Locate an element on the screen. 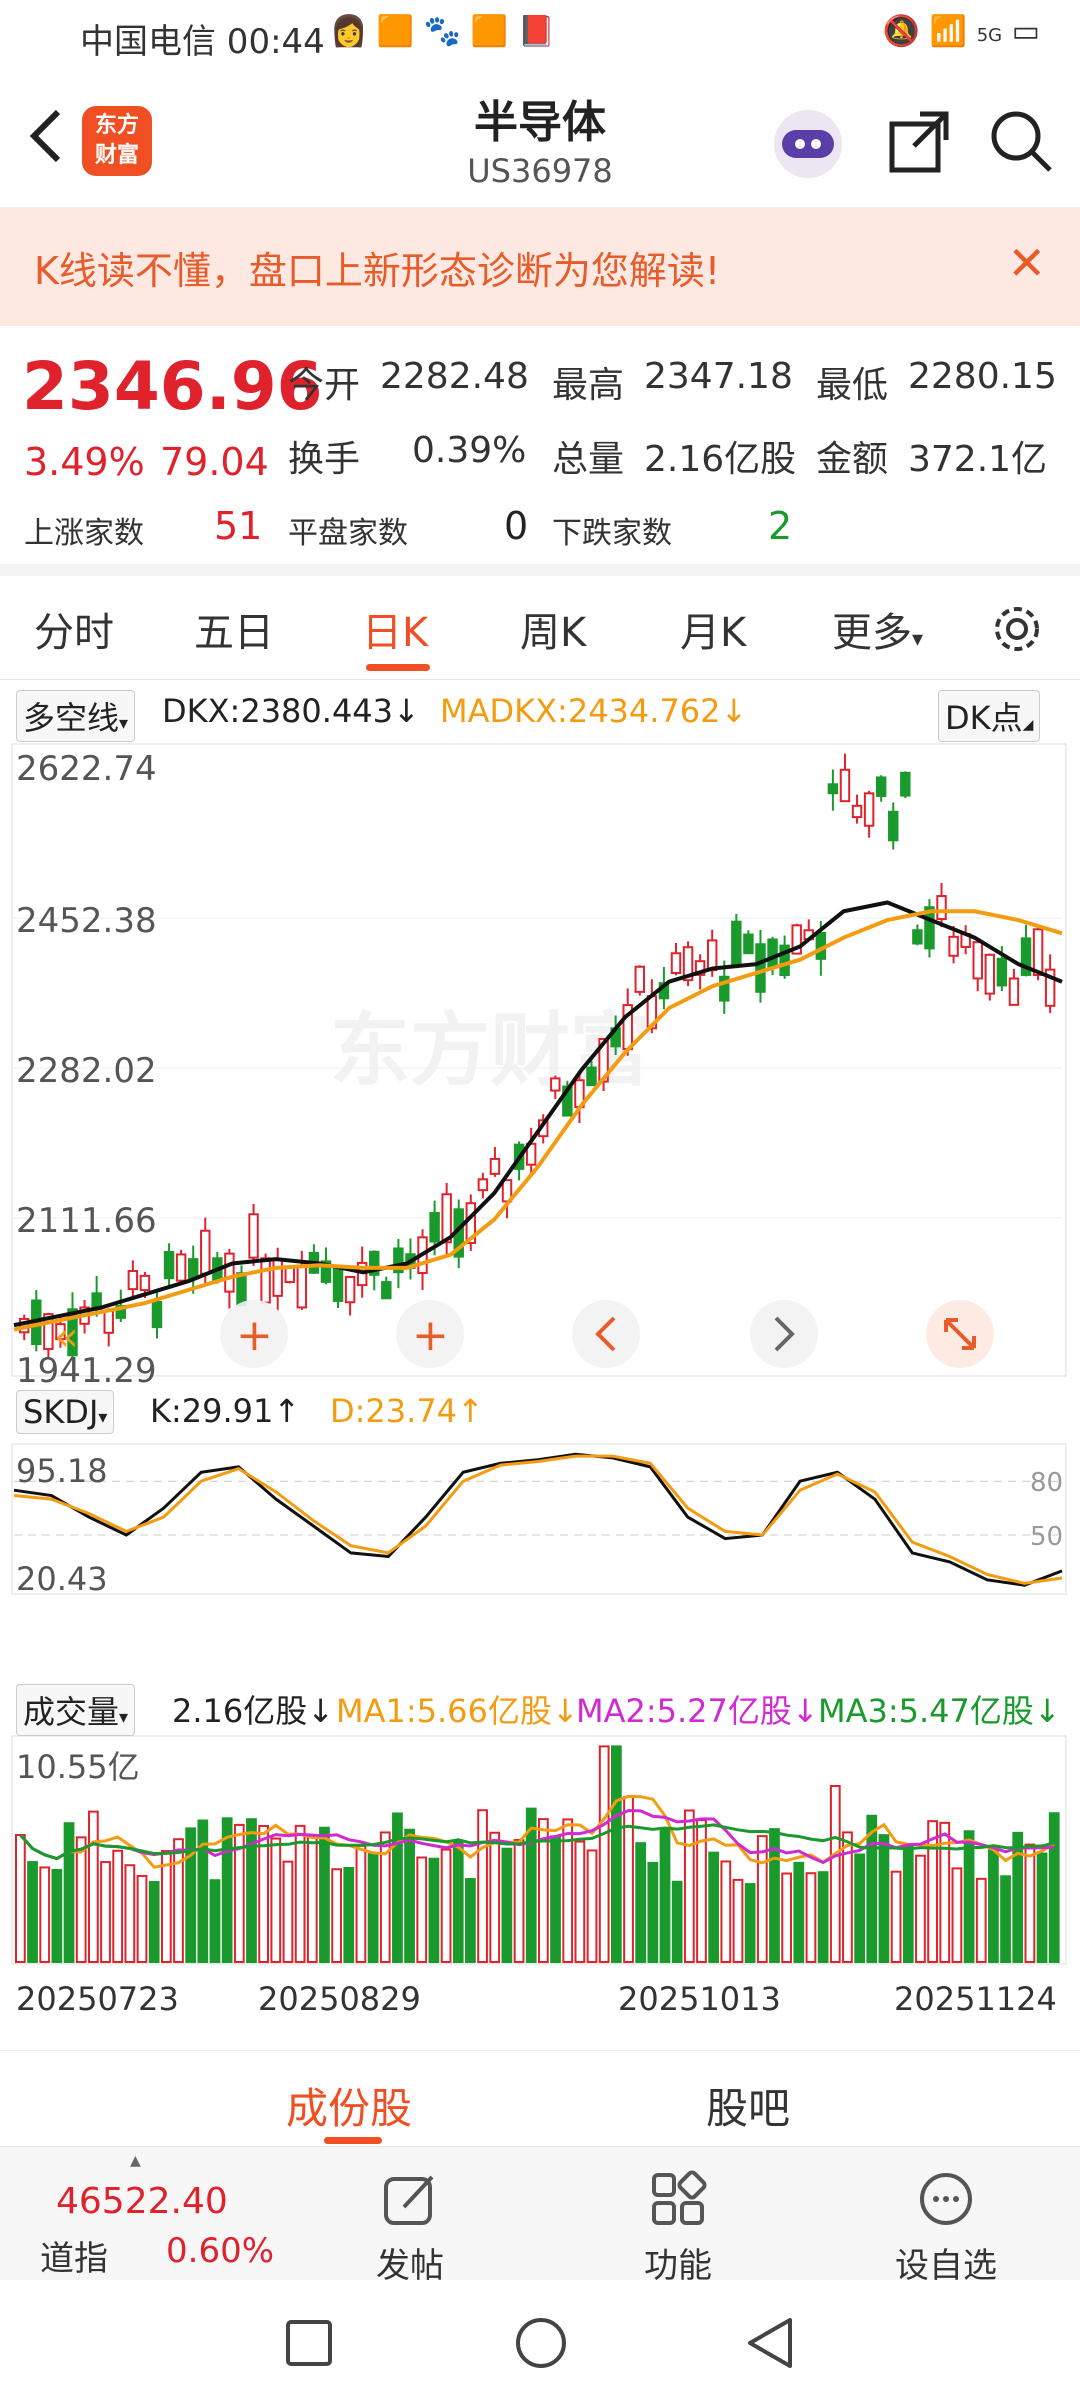 The height and width of the screenshot is (2400, 1080). status-carrier-time: 中国电信 00:44 is located at coordinates (202, 42).